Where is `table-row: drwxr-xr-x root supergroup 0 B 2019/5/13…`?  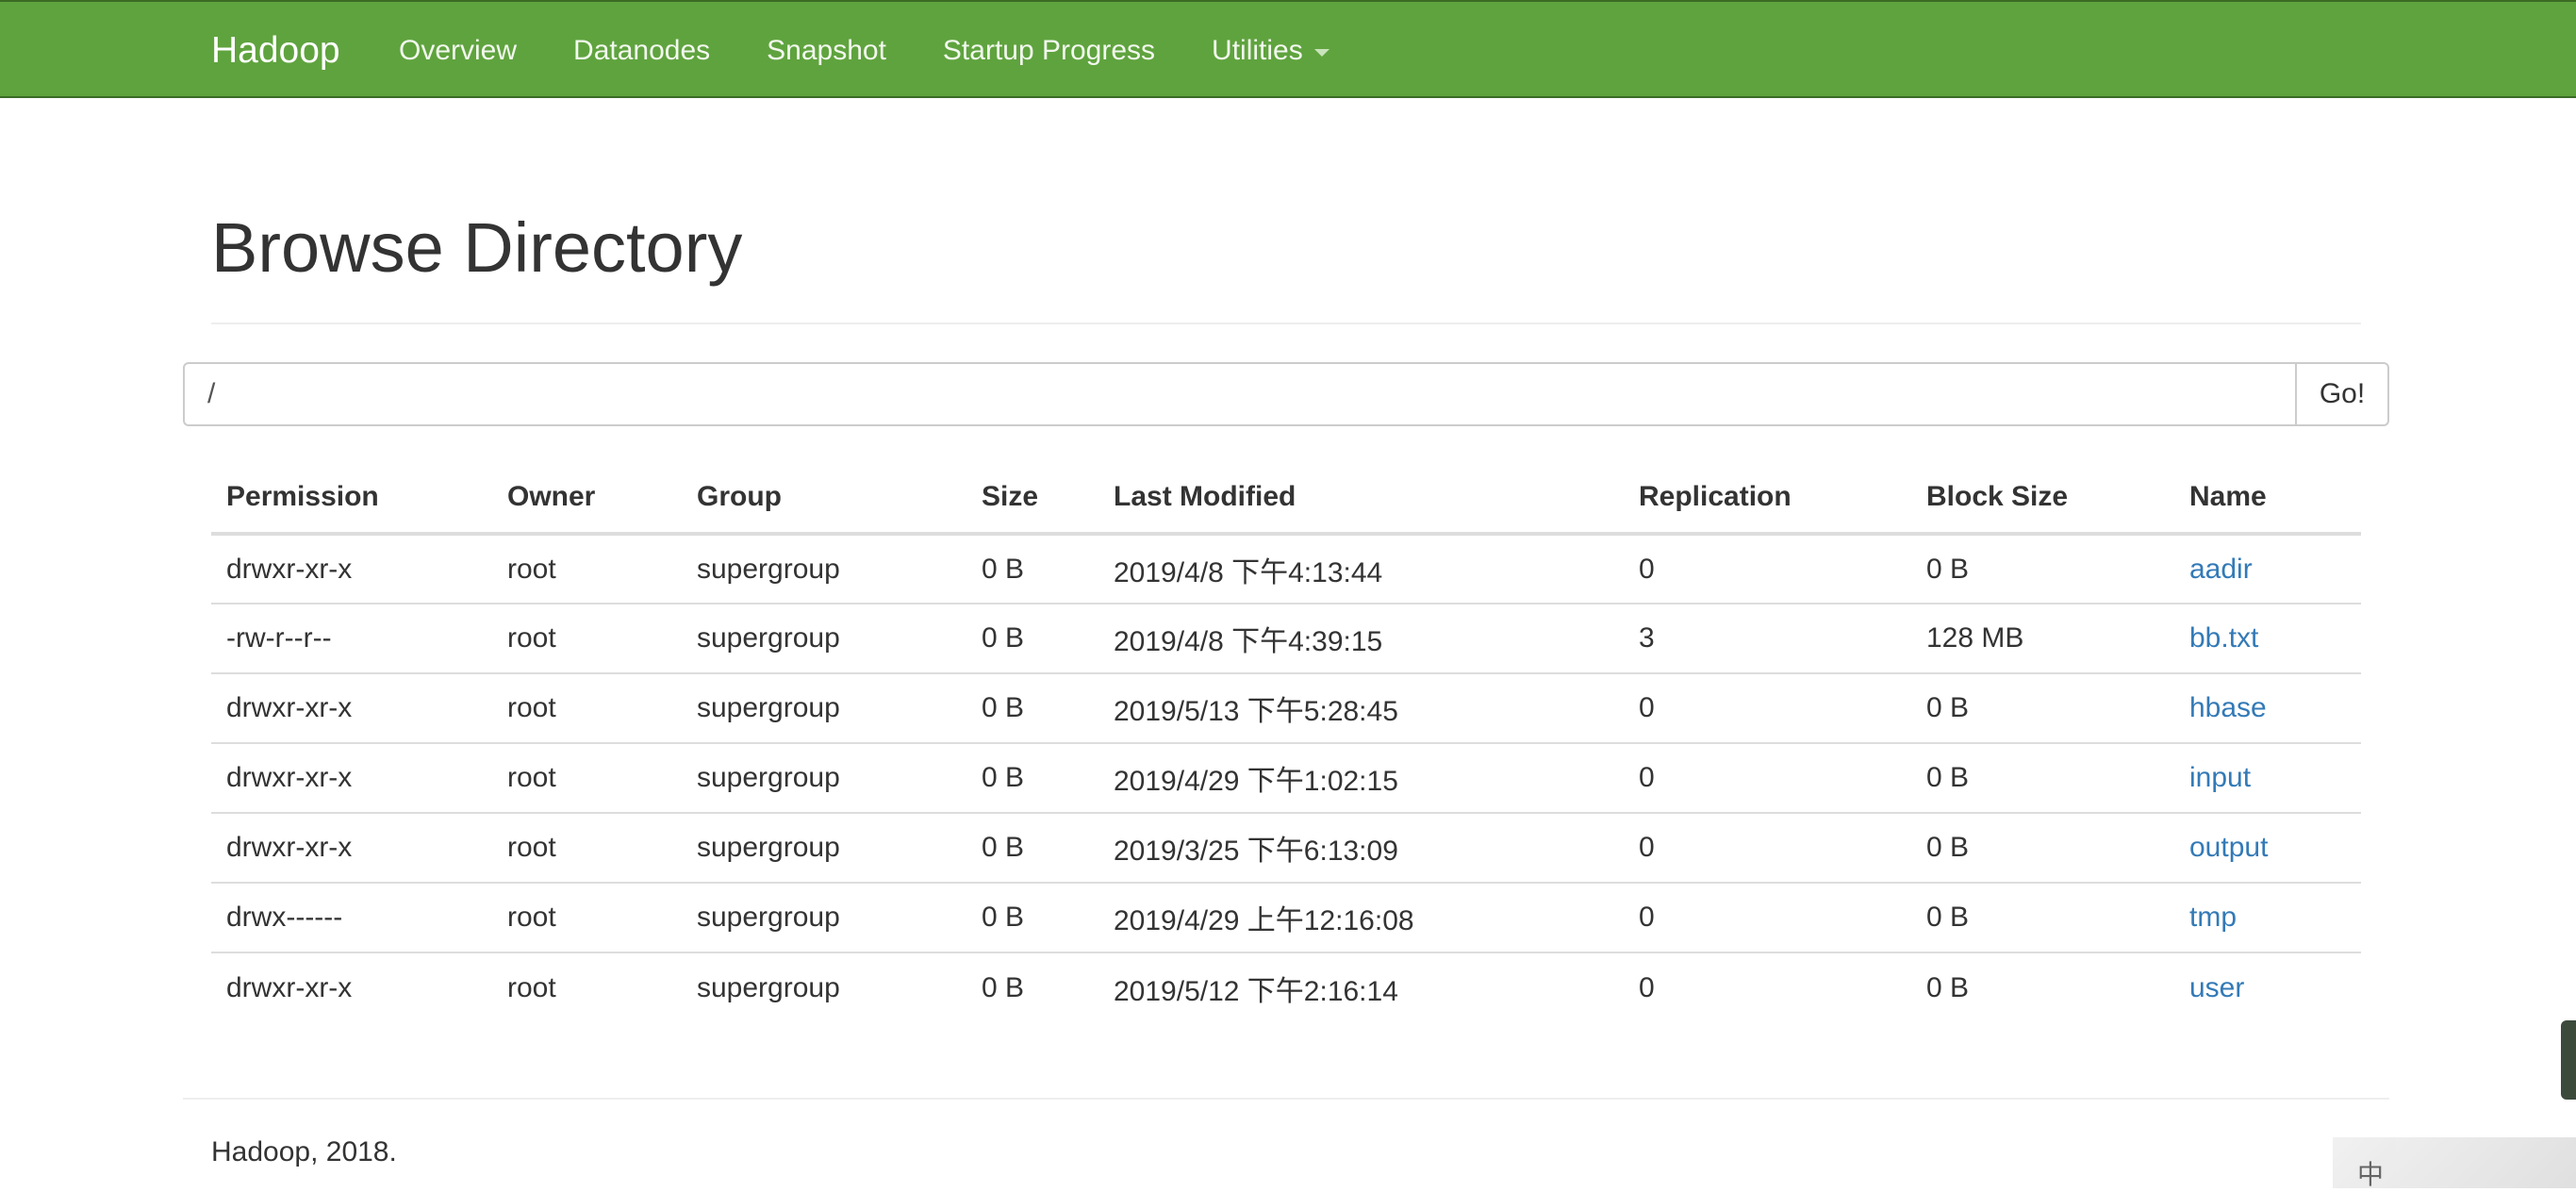
table-row: drwxr-xr-x root supergroup 0 B 2019/5/13… is located at coordinates (1286, 708).